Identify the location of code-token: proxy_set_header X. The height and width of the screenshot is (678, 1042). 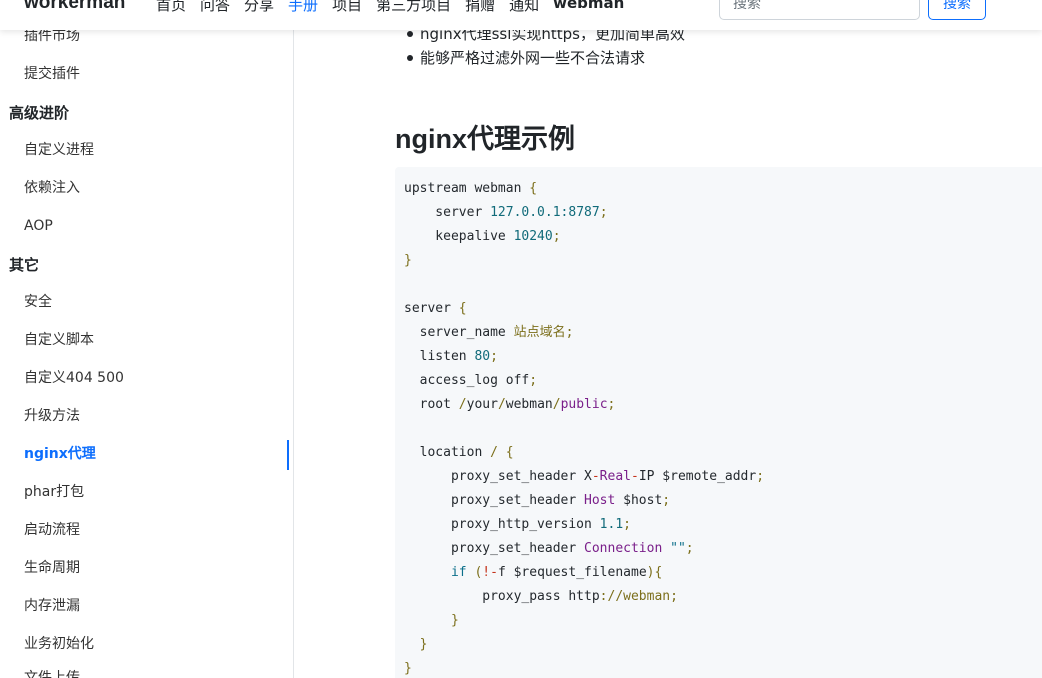
(498, 476).